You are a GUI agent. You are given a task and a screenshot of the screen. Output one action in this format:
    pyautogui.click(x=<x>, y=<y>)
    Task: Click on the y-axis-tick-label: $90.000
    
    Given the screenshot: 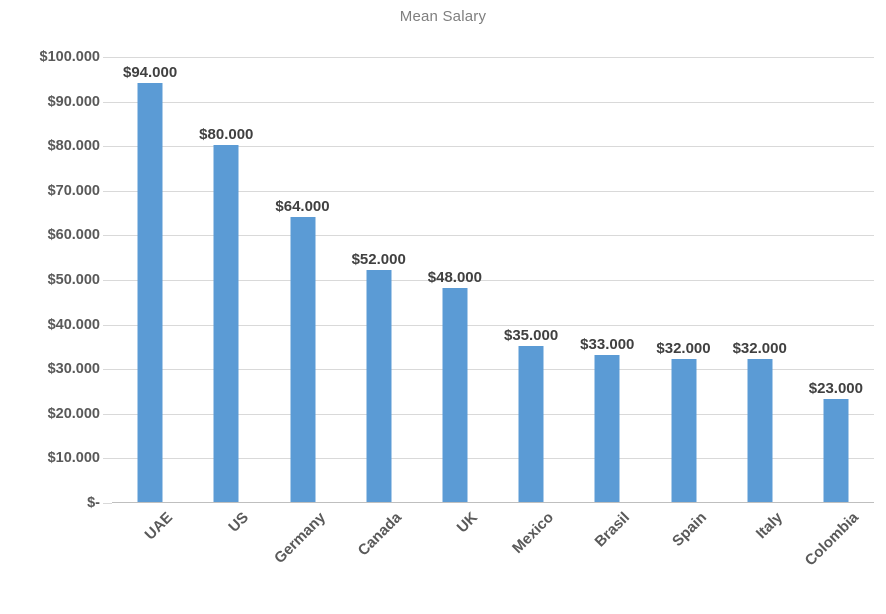 What is the action you would take?
    pyautogui.click(x=73, y=101)
    